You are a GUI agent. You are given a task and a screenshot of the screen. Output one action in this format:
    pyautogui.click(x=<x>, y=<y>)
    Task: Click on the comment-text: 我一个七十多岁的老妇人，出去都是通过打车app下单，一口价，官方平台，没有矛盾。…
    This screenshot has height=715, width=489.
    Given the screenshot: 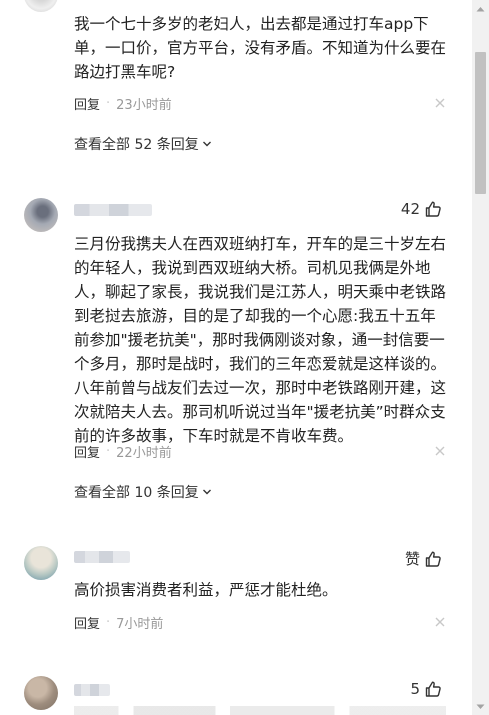 What is the action you would take?
    pyautogui.click(x=260, y=48)
    